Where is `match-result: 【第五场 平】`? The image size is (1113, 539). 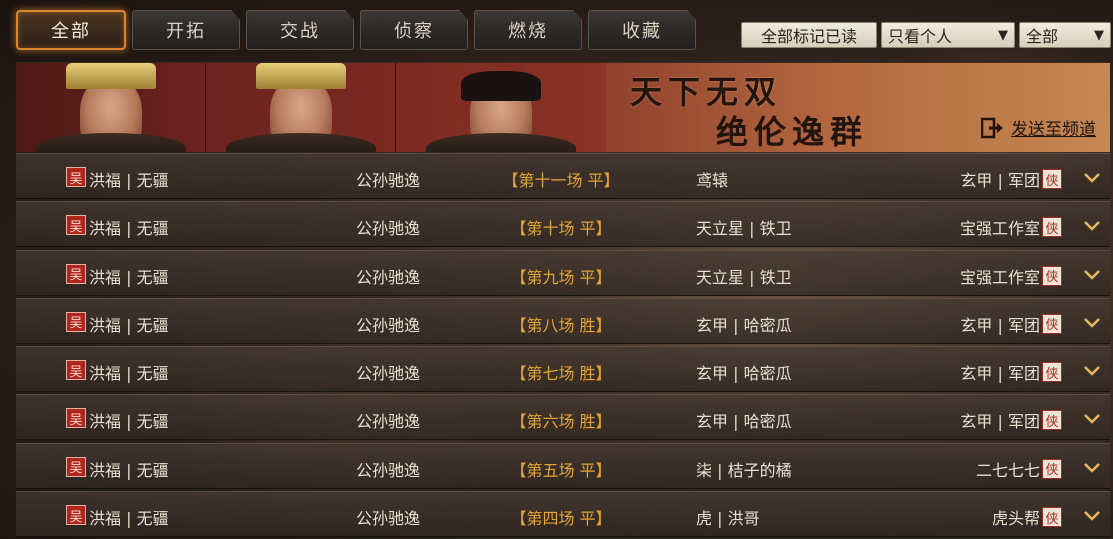 match-result: 【第五场 平】 is located at coordinates (561, 470).